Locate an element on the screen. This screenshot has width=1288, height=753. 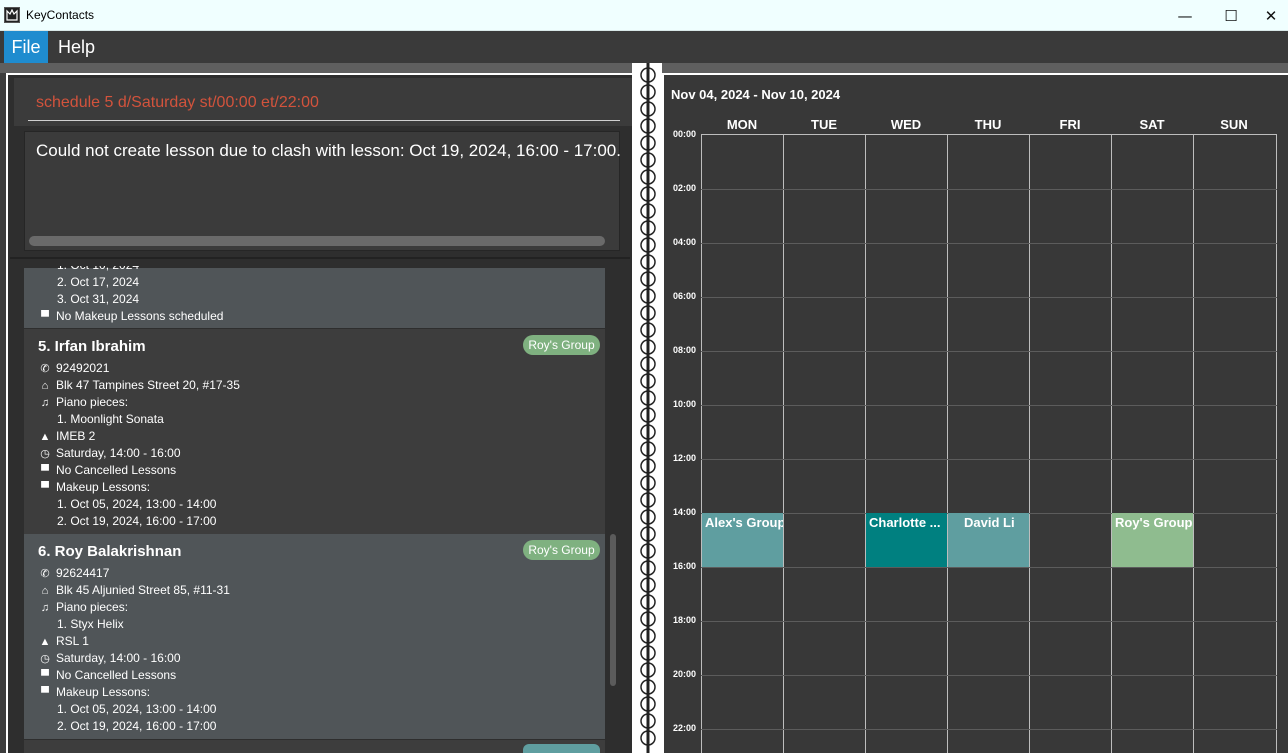
calendar-event: Roy's Group is located at coordinates (1152, 540).